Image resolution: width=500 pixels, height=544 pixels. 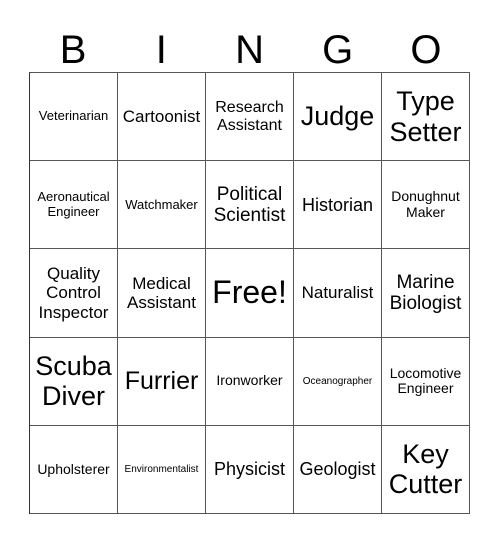 I want to click on bingo-cell: Research Assistant, so click(x=250, y=117).